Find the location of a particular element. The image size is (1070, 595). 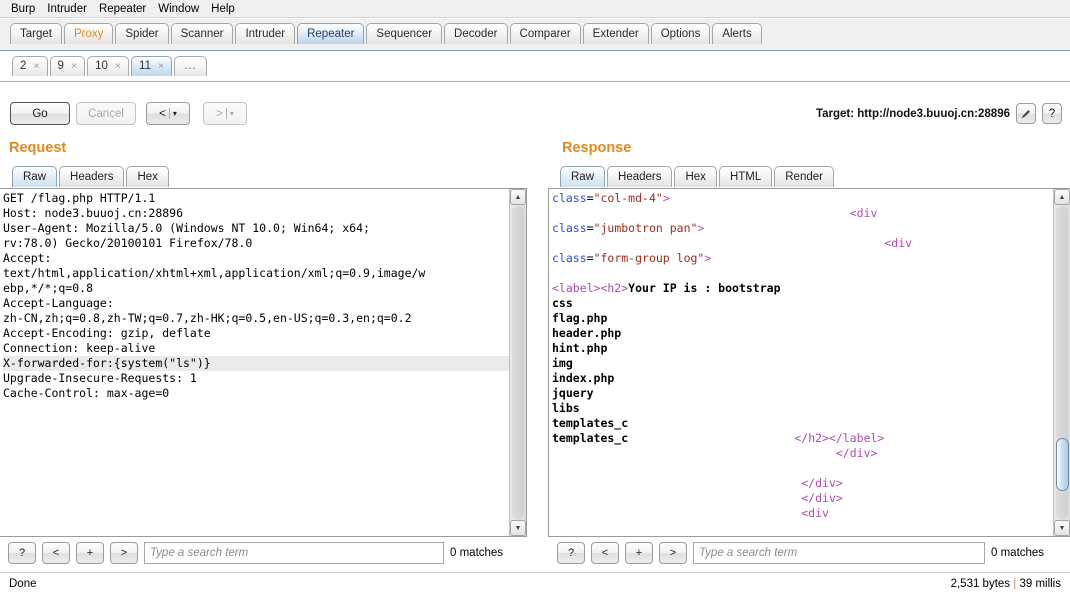

request-tab-hex: Hex is located at coordinates (147, 176).